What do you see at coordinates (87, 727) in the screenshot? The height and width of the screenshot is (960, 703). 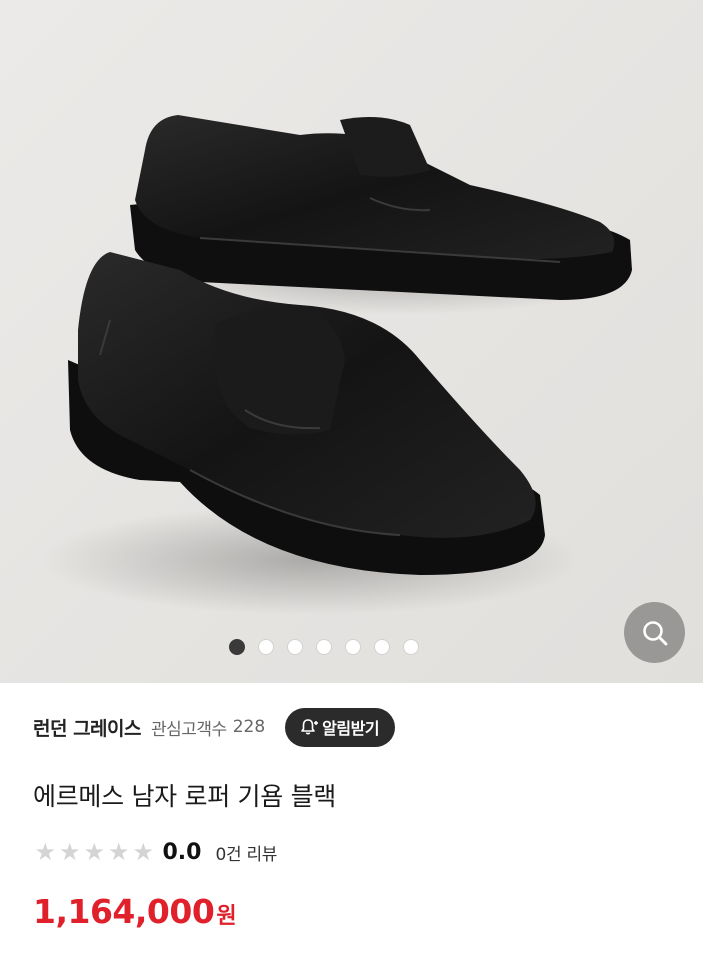 I see `seller-name: 런던 그레이스` at bounding box center [87, 727].